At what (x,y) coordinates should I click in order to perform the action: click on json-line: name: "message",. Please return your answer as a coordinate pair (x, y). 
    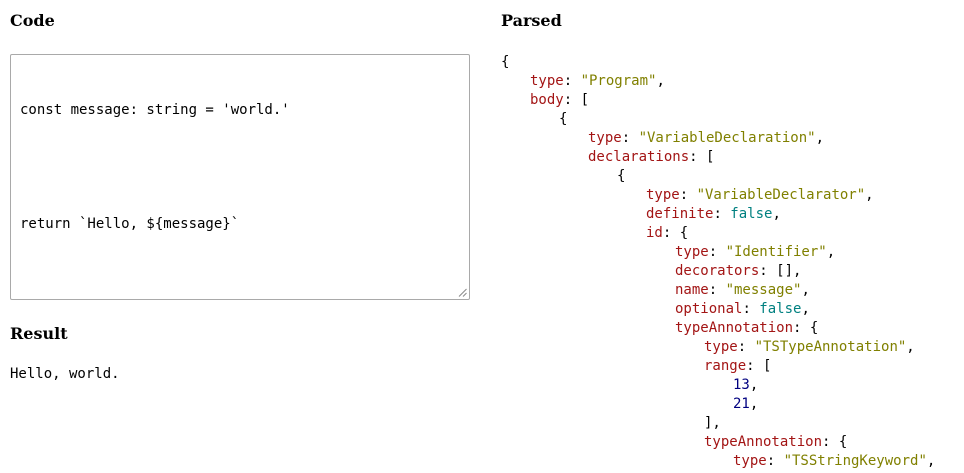
    Looking at the image, I should click on (732, 290).